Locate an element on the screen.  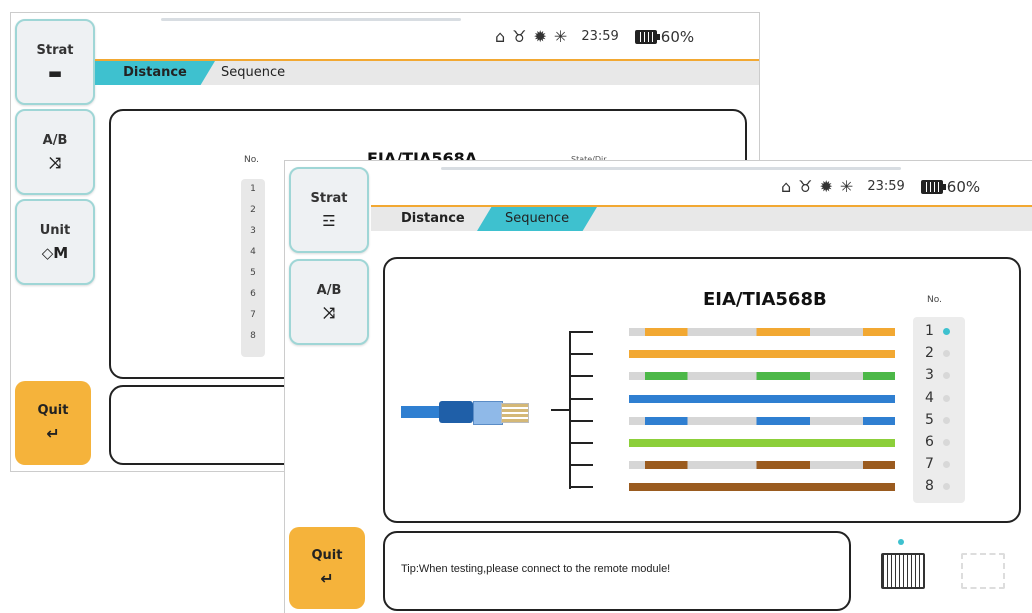
rj45-port-icon is located at coordinates (903, 571).